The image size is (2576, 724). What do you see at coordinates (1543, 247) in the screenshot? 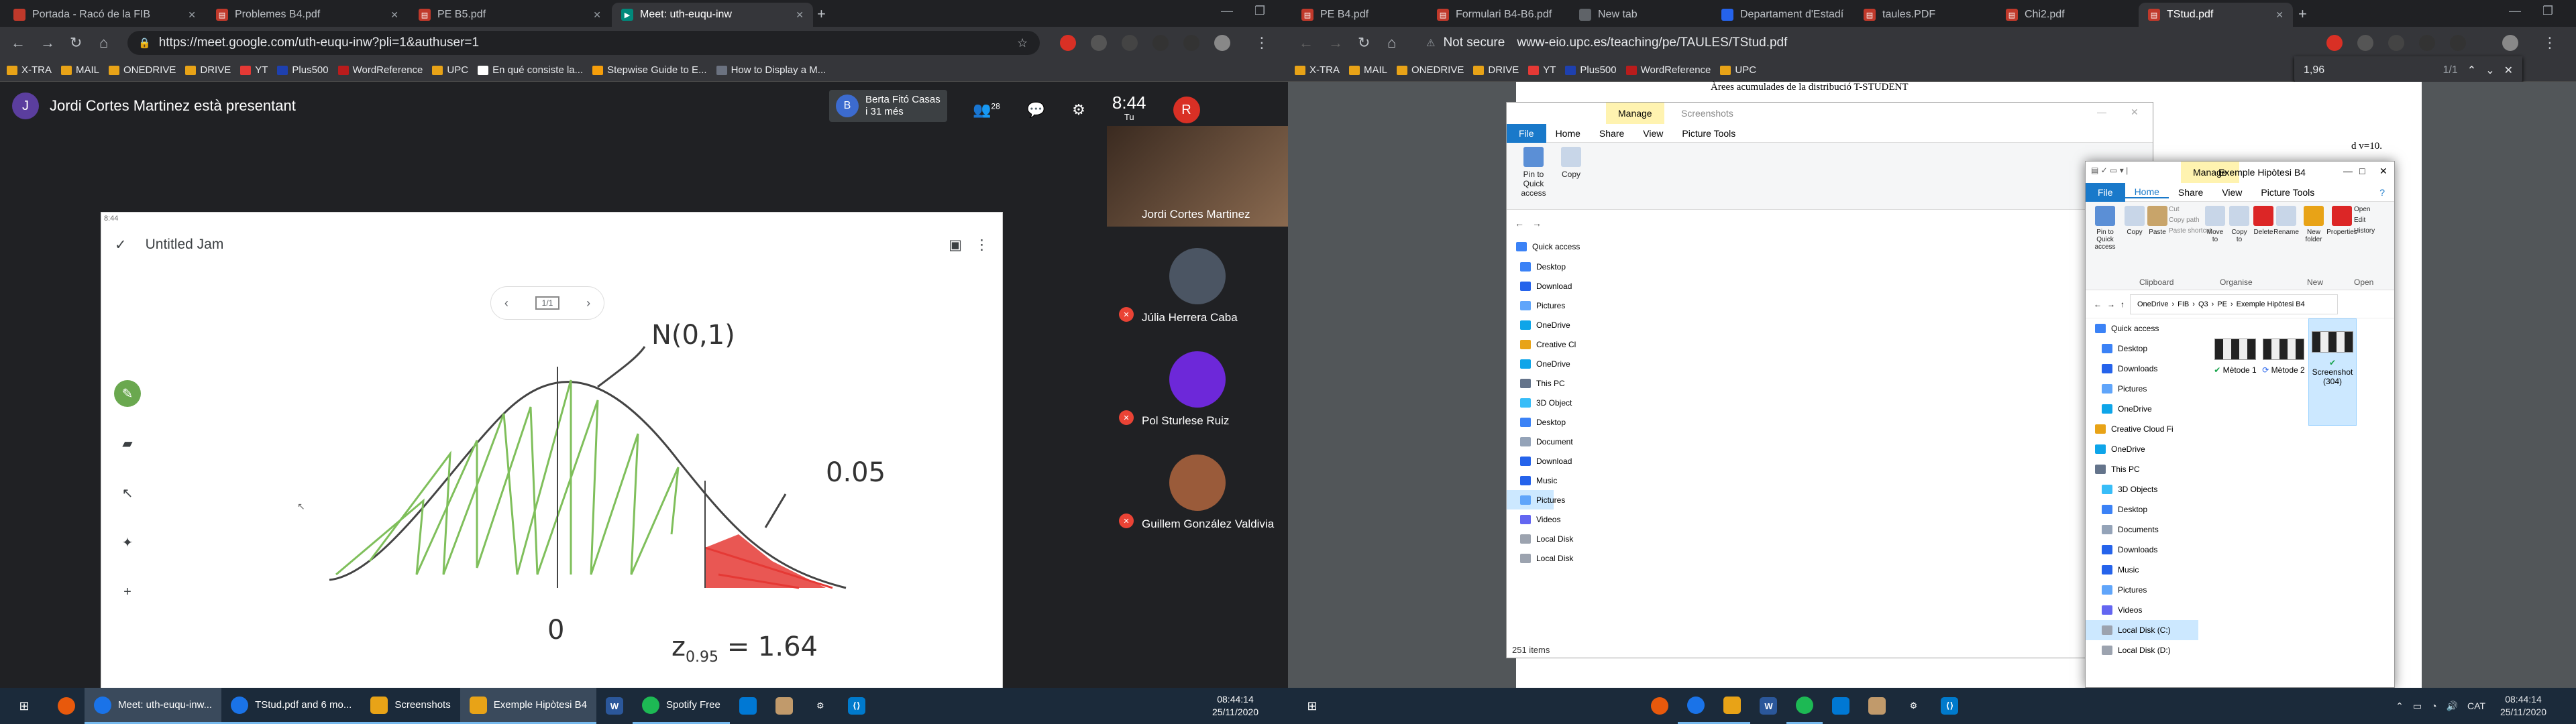
I see `nav-item: Quick access` at bounding box center [1543, 247].